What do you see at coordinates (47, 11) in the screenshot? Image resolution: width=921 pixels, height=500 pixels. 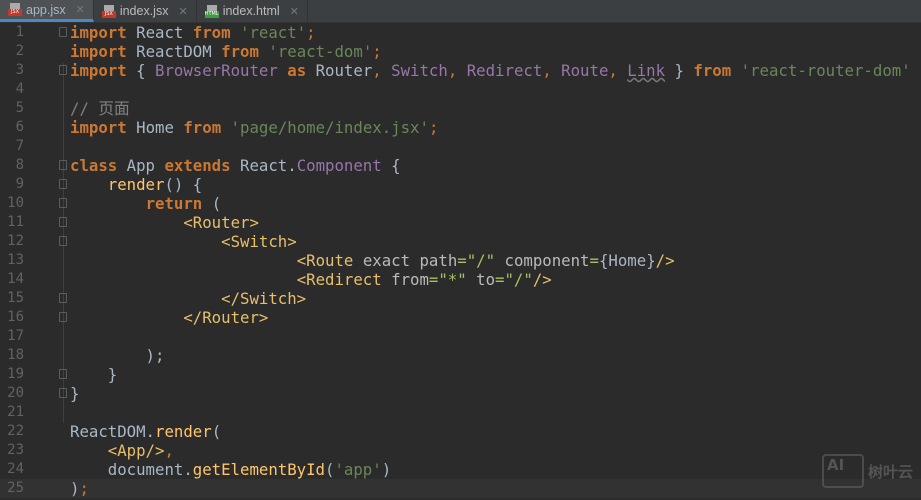 I see `tab-app-jsx: JSX app.jsx ✕` at bounding box center [47, 11].